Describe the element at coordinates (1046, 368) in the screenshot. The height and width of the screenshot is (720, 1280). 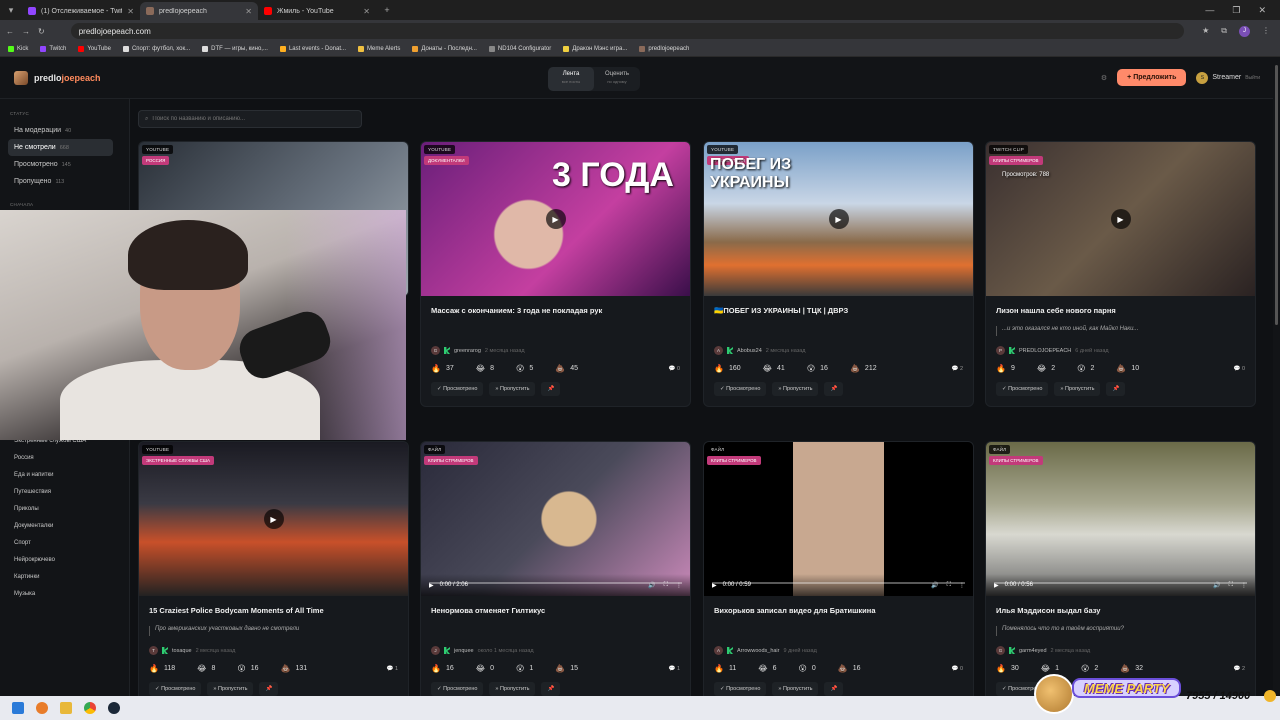
I see `reaction-laugh: 😂 2` at that location.